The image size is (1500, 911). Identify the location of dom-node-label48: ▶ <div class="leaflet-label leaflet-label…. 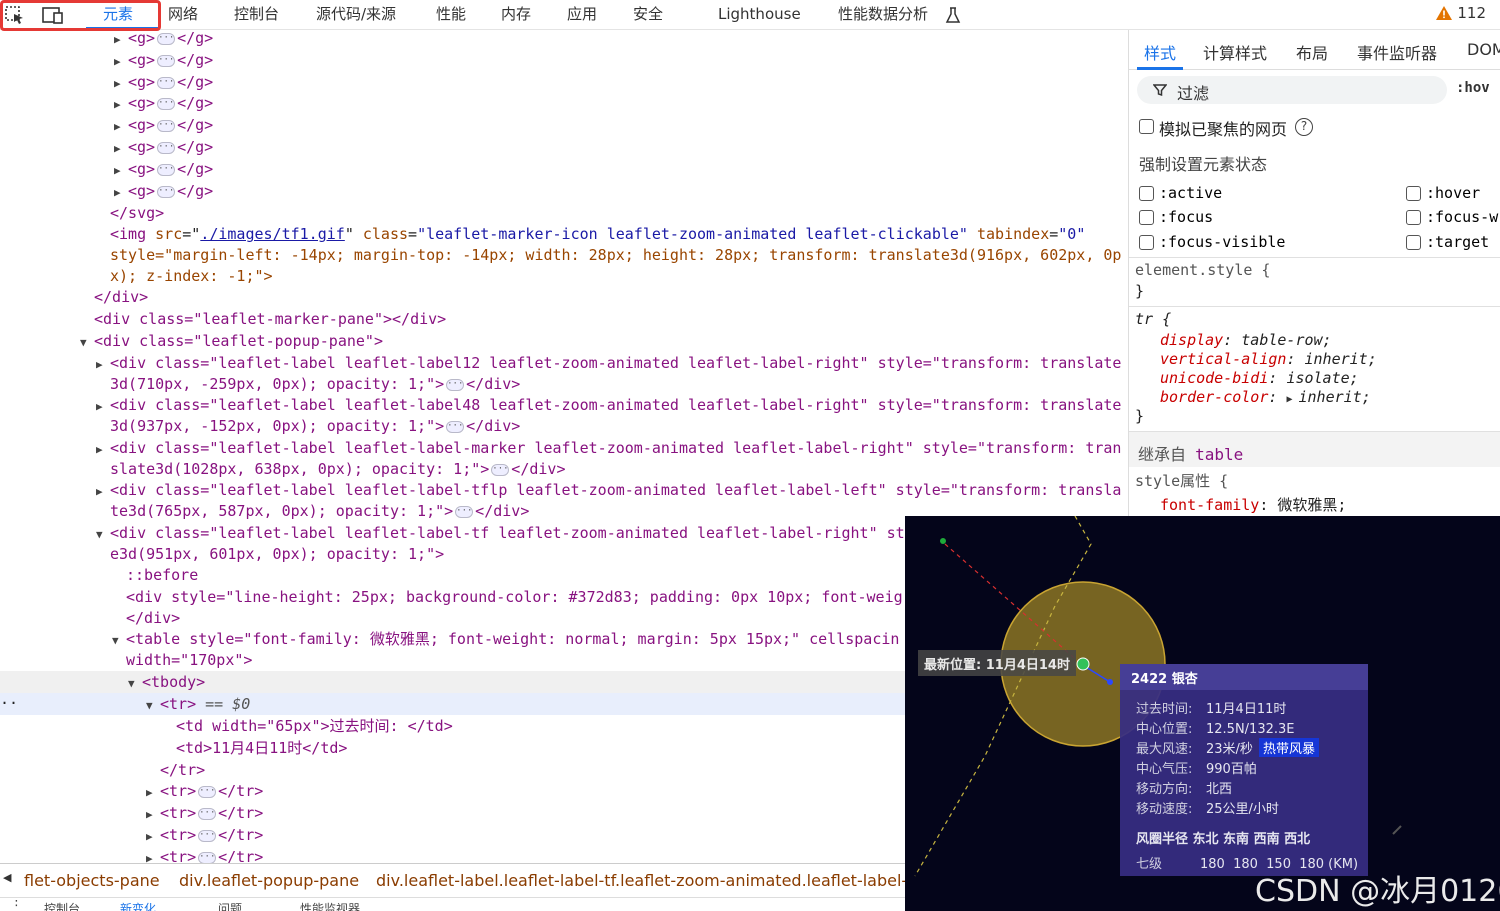
(608, 406).